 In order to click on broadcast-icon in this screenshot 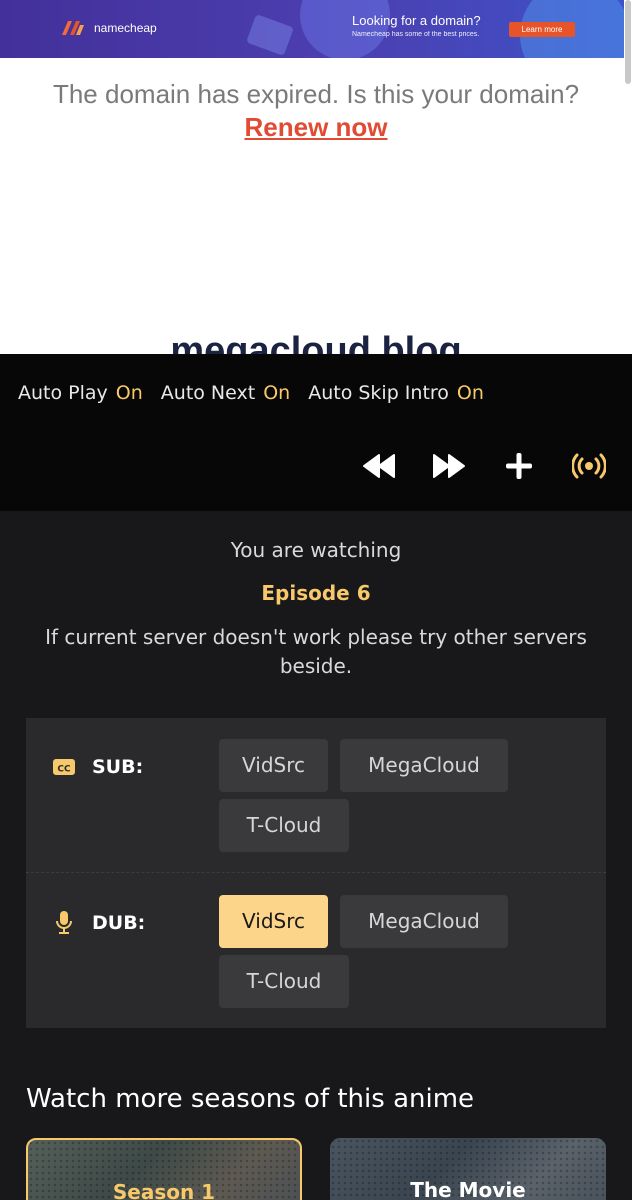, I will do `click(589, 466)`.